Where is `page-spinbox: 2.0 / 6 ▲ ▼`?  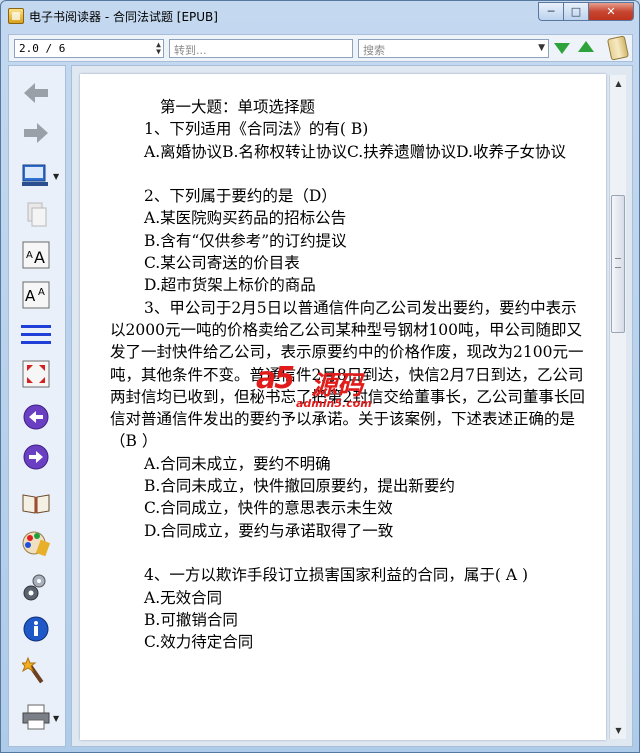 page-spinbox: 2.0 / 6 ▲ ▼ is located at coordinates (89, 48).